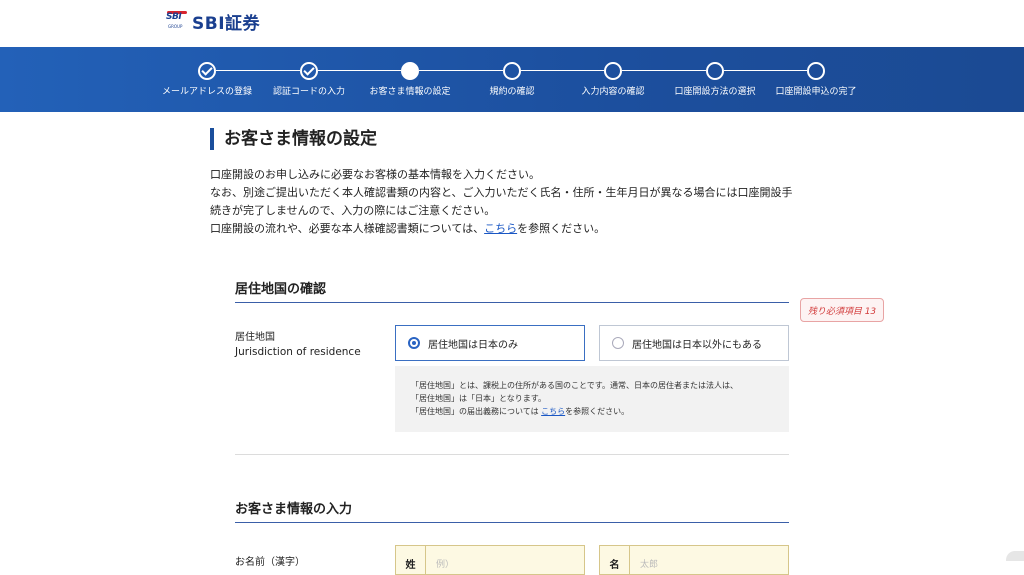 The height and width of the screenshot is (575, 1024). What do you see at coordinates (309, 71) in the screenshot?
I see `step-2-check-icon` at bounding box center [309, 71].